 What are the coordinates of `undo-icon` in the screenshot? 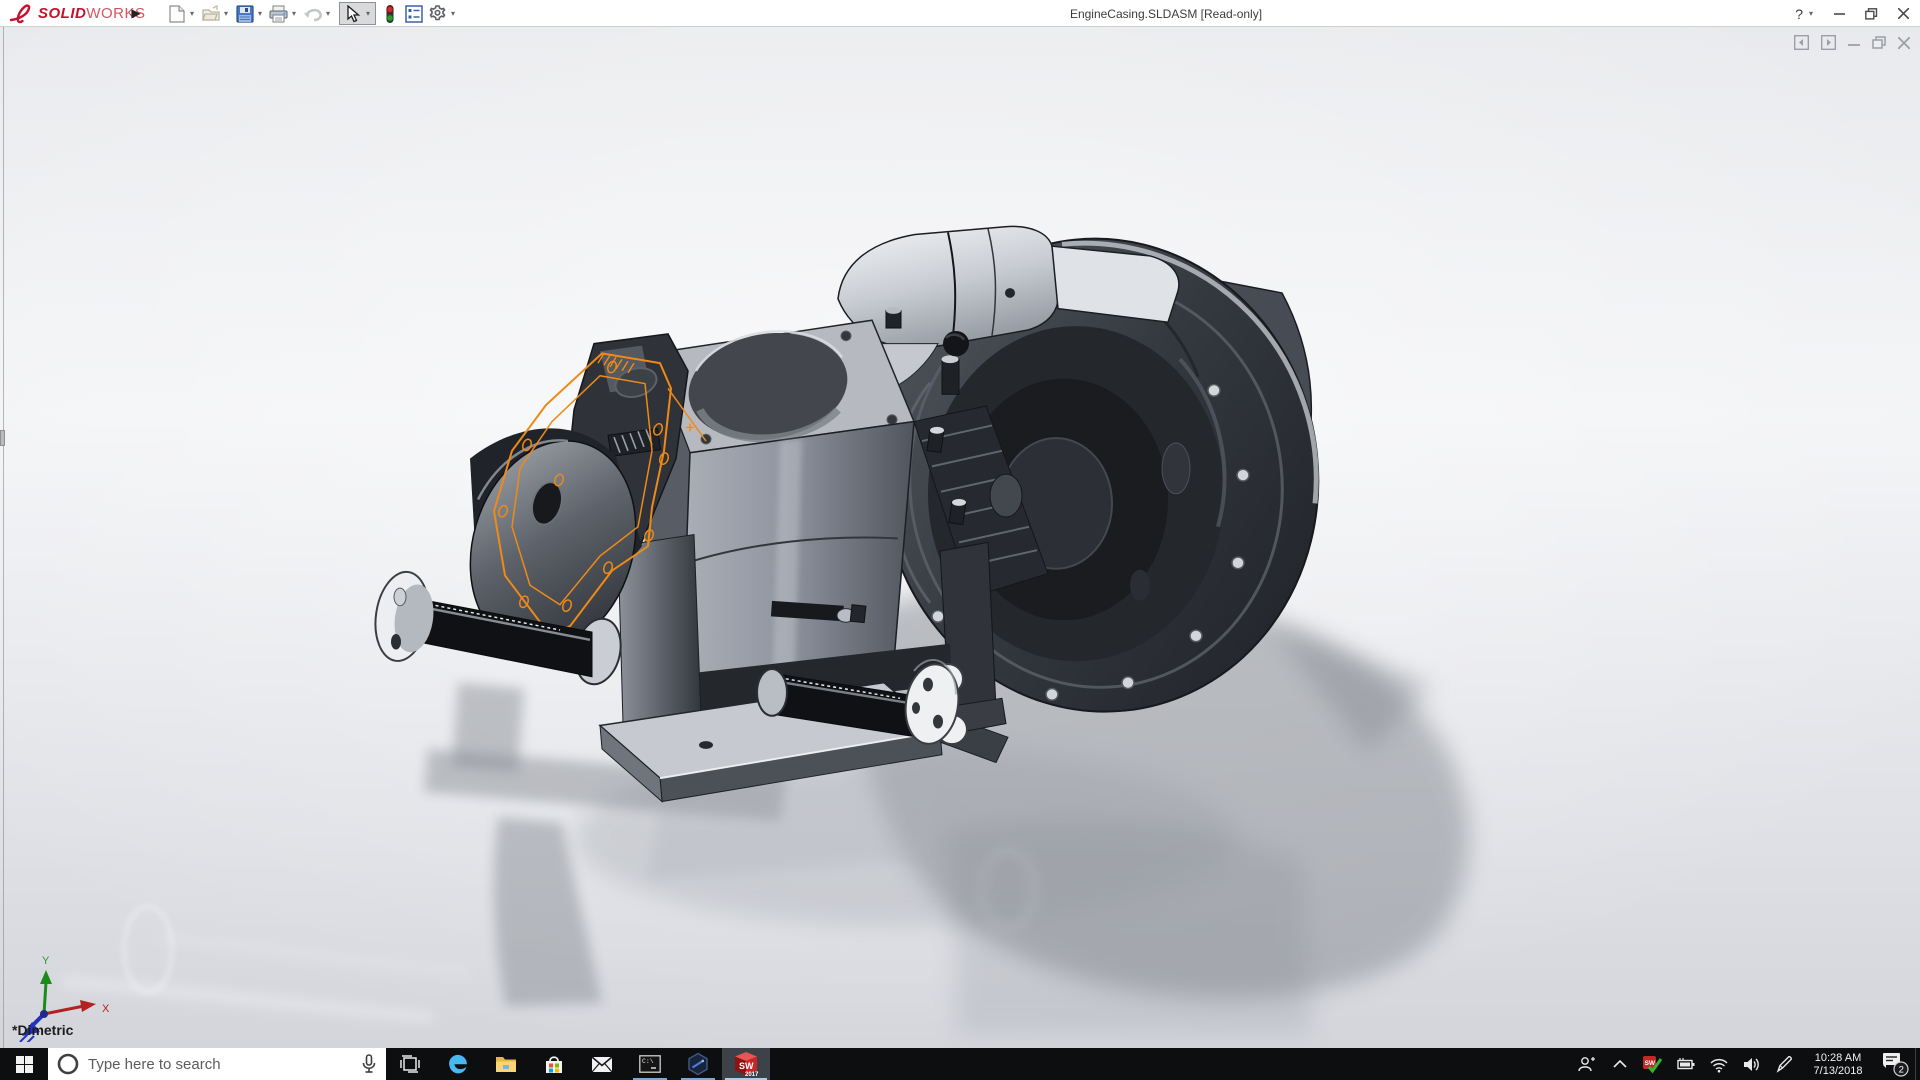 It's located at (312, 13).